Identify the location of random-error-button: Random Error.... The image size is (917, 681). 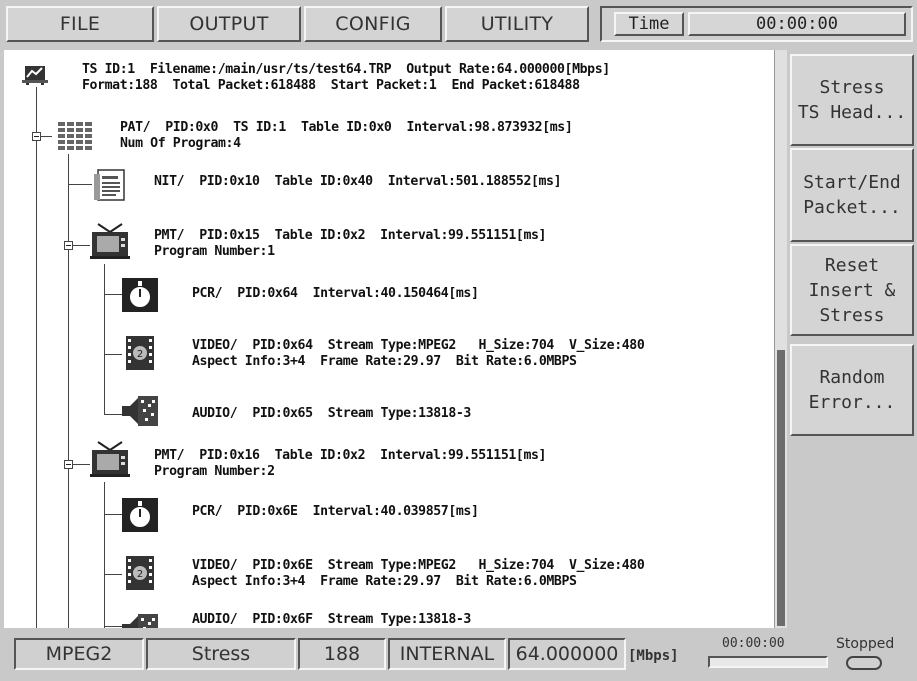
(852, 390).